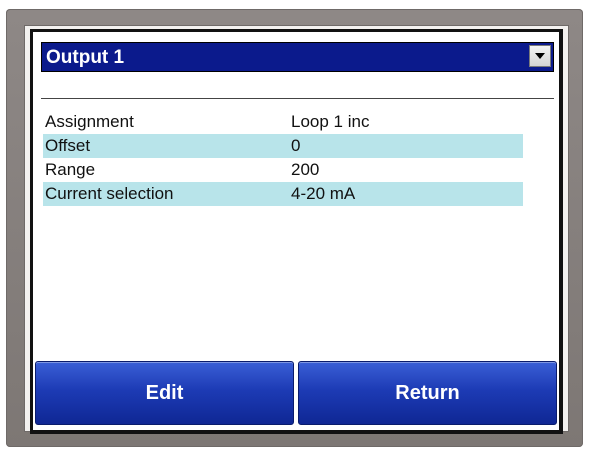  What do you see at coordinates (283, 122) in the screenshot?
I see `settings-row: Assignment Loop 1 inc` at bounding box center [283, 122].